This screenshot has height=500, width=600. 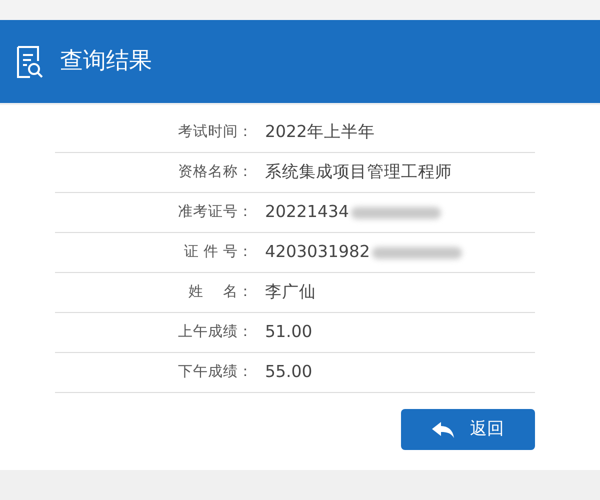 I want to click on page-title: 查询结果, so click(x=106, y=61).